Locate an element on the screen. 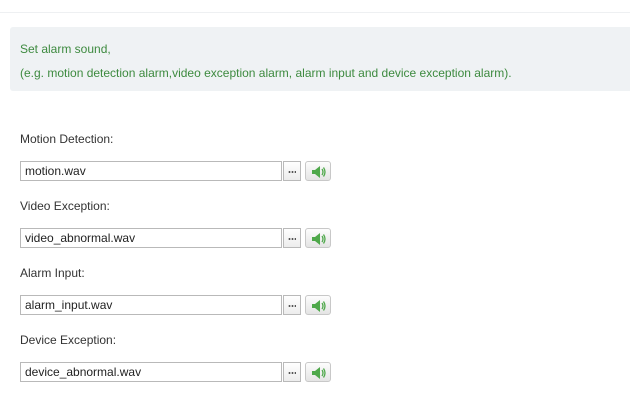 Image resolution: width=630 pixels, height=405 pixels. video-exception-play-button is located at coordinates (318, 238).